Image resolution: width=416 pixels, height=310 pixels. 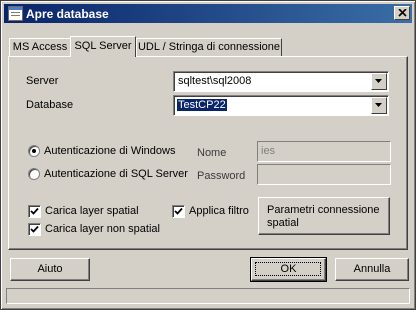 I want to click on database-dropdown-button, so click(x=379, y=105).